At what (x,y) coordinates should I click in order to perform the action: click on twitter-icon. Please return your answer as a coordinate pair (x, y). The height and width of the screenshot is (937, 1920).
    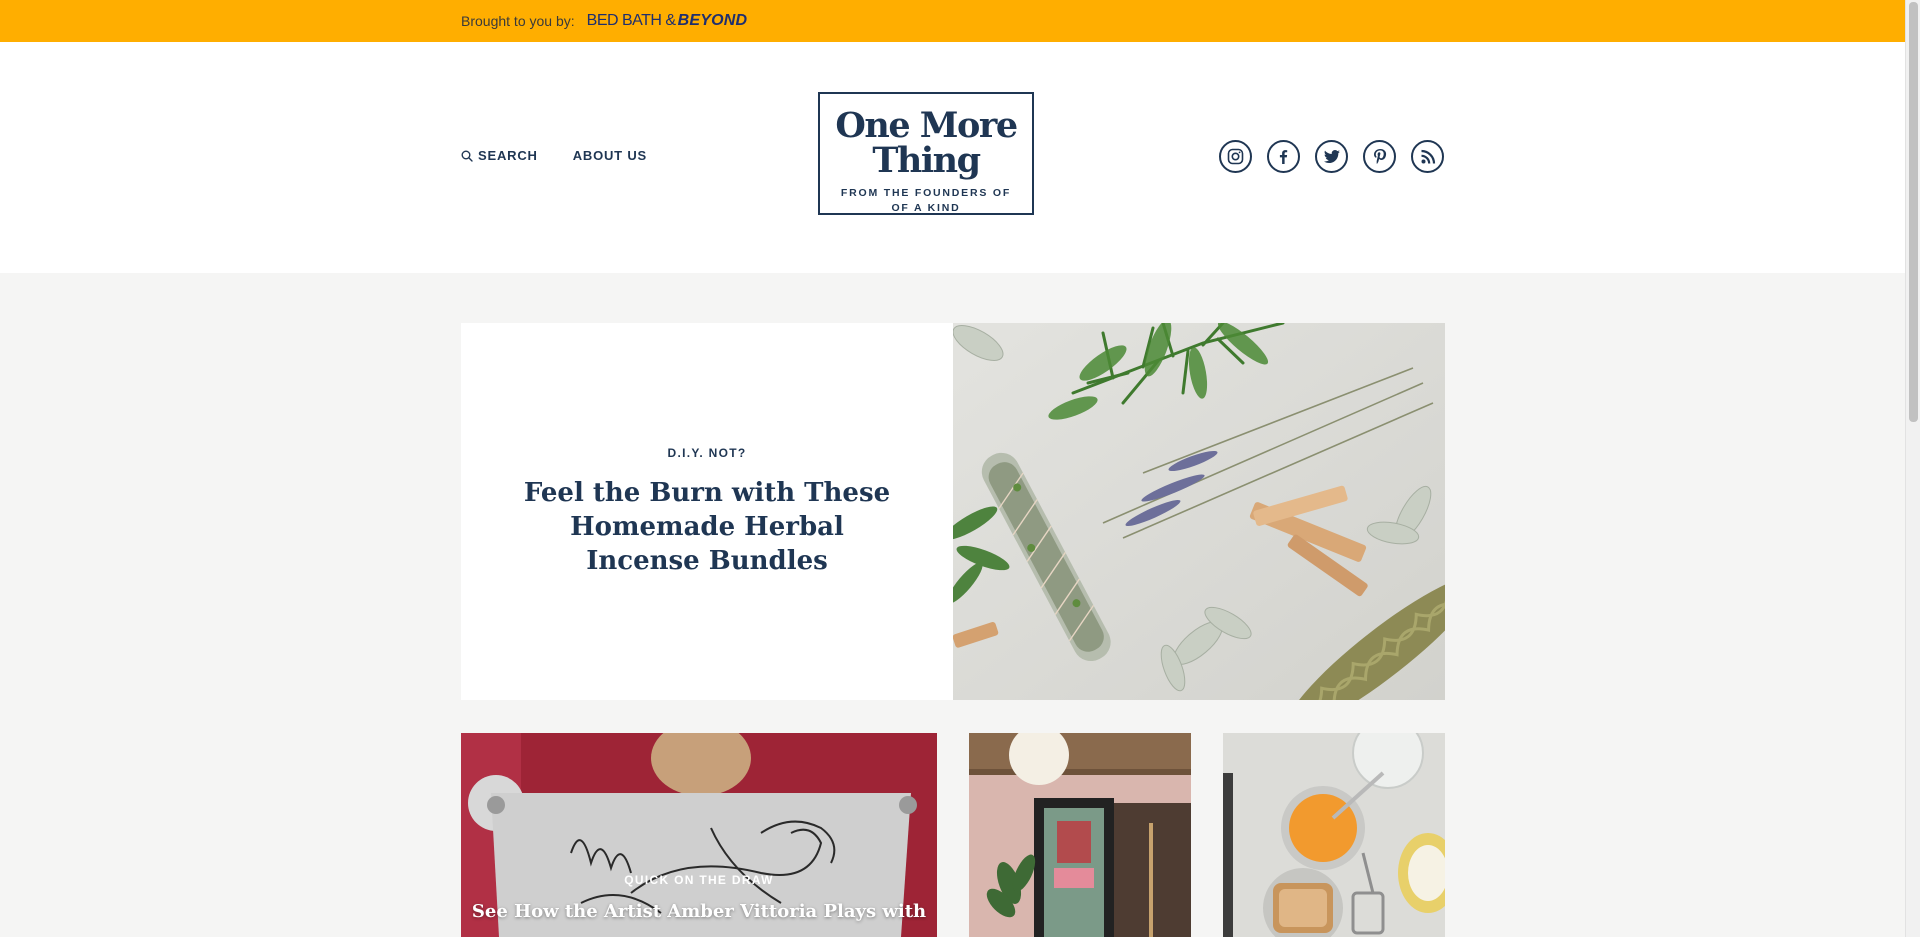
    Looking at the image, I should click on (1331, 156).